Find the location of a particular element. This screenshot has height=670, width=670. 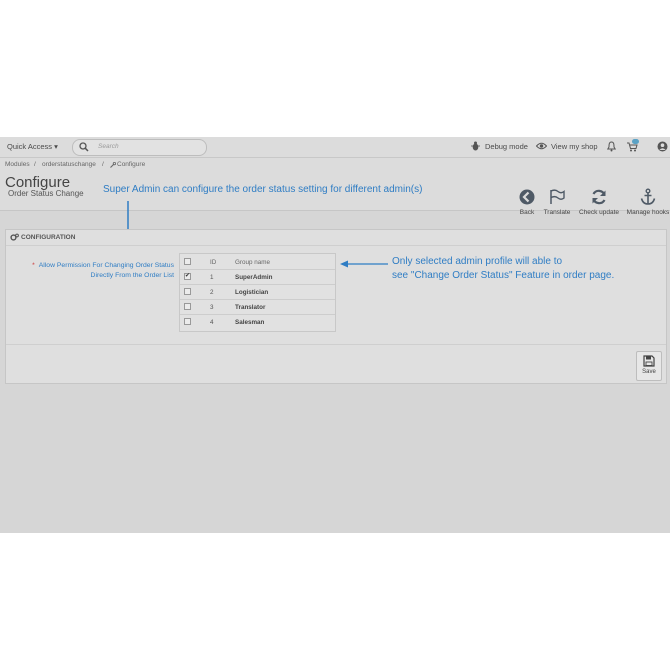

table-header-row: ID Group name is located at coordinates (257, 262).